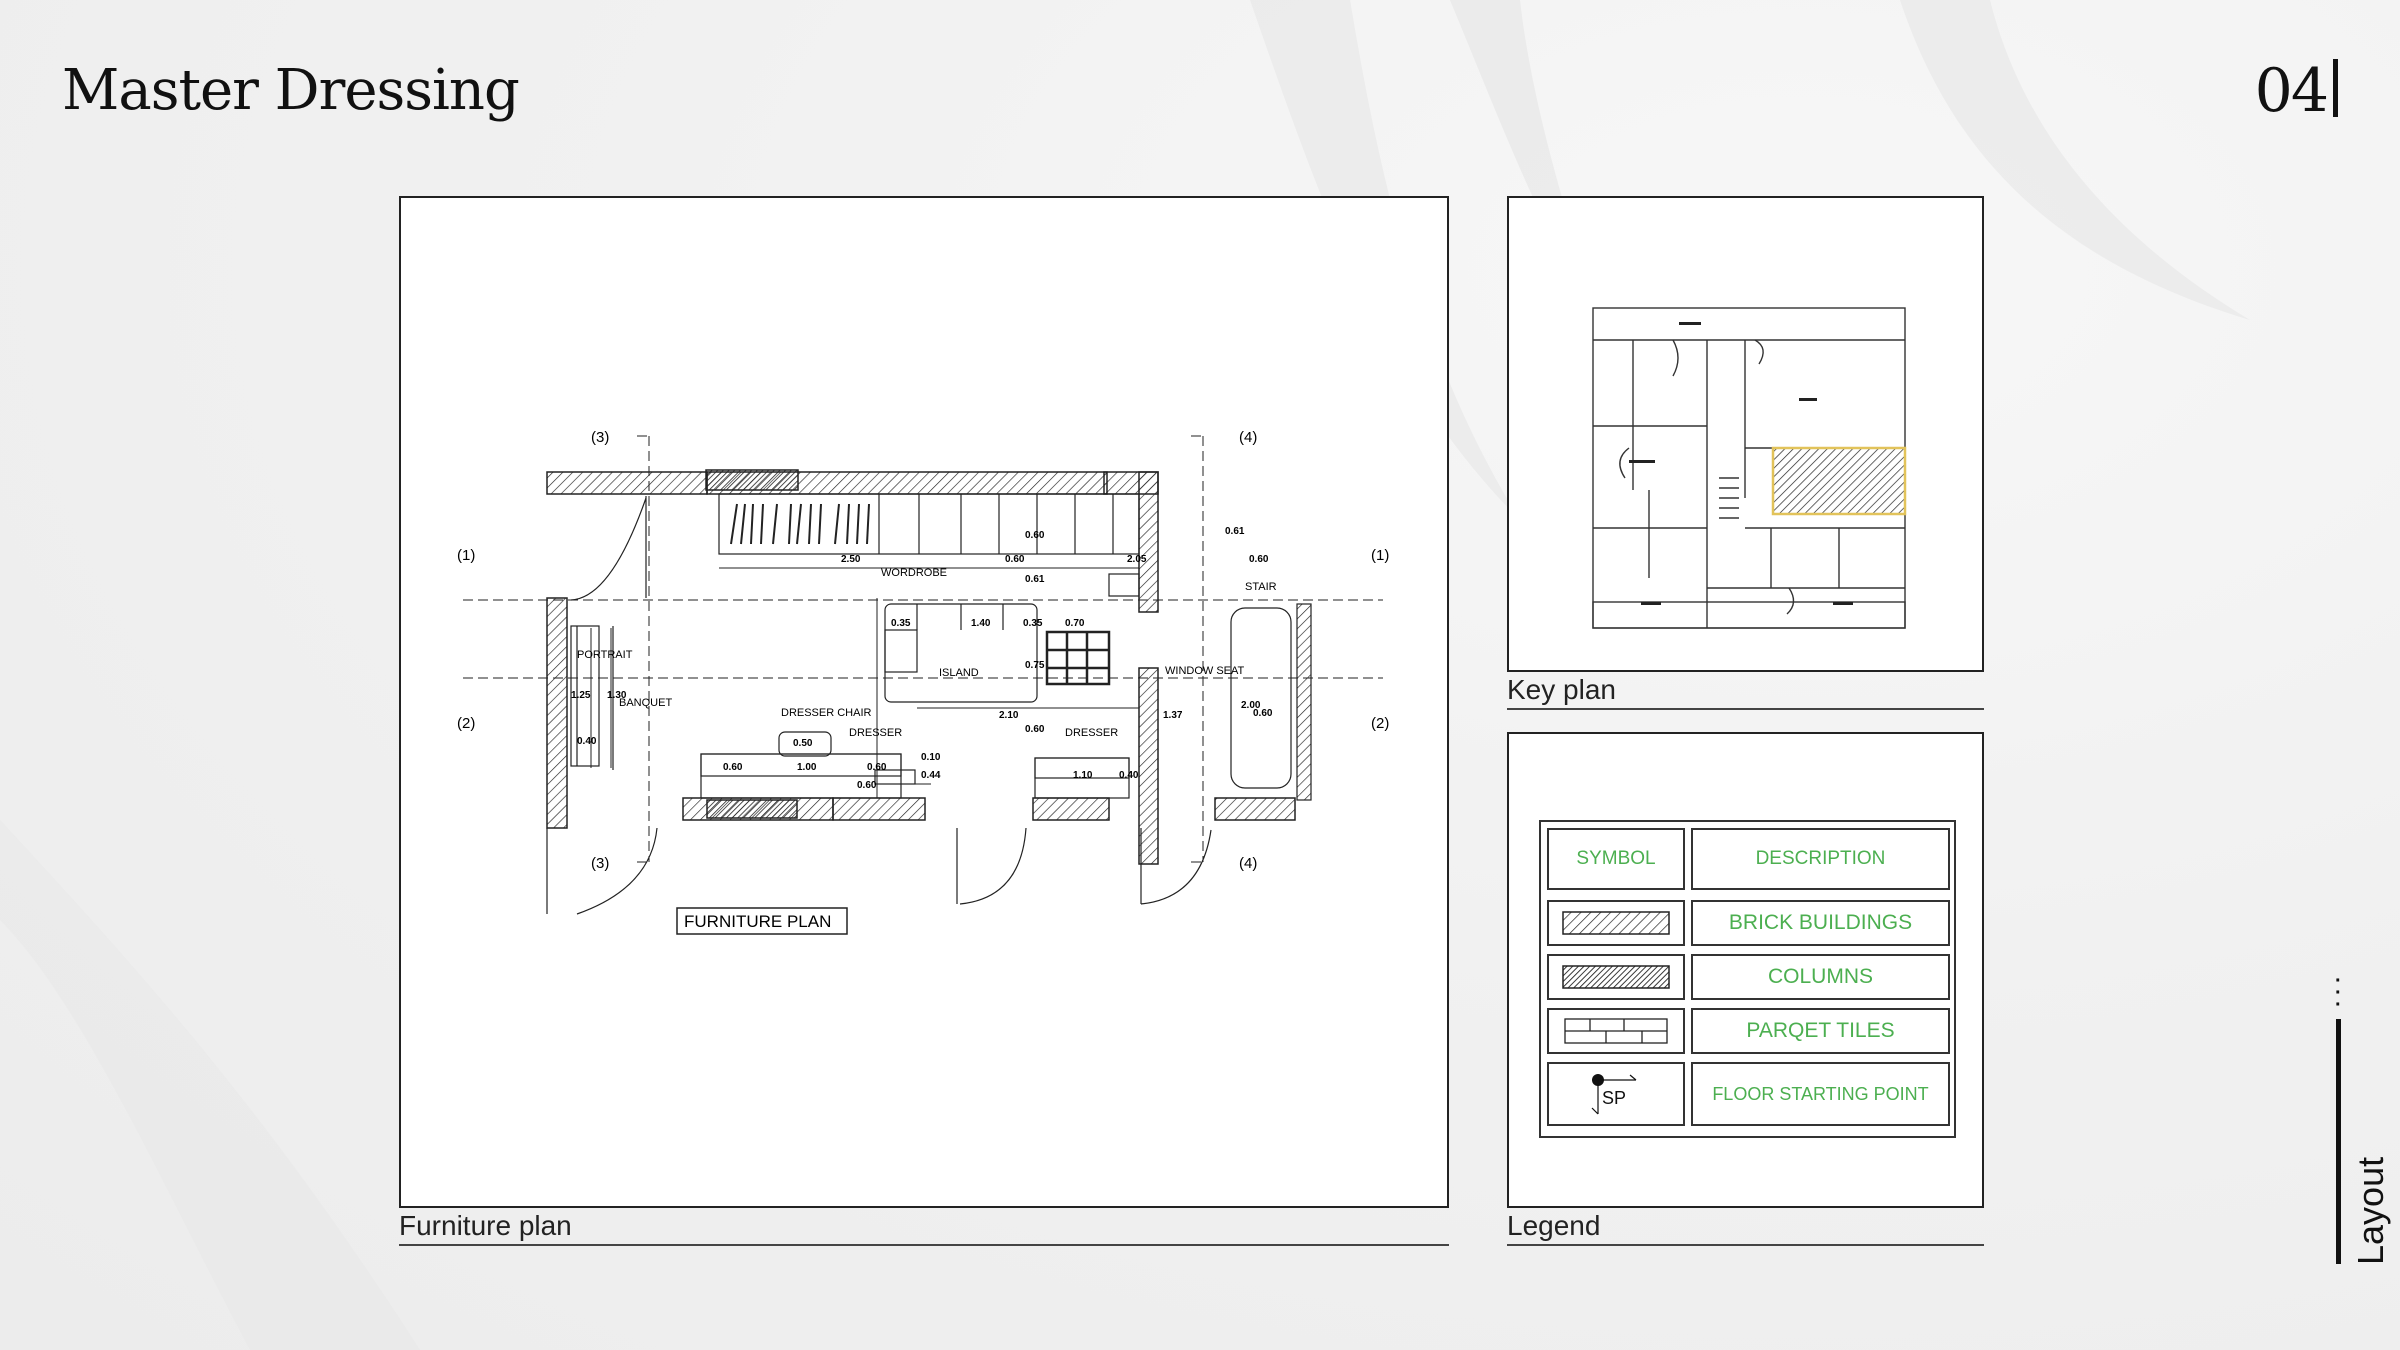 The image size is (2400, 1350). What do you see at coordinates (1248, 863) in the screenshot?
I see `section-mark-4-bottom: (4)` at bounding box center [1248, 863].